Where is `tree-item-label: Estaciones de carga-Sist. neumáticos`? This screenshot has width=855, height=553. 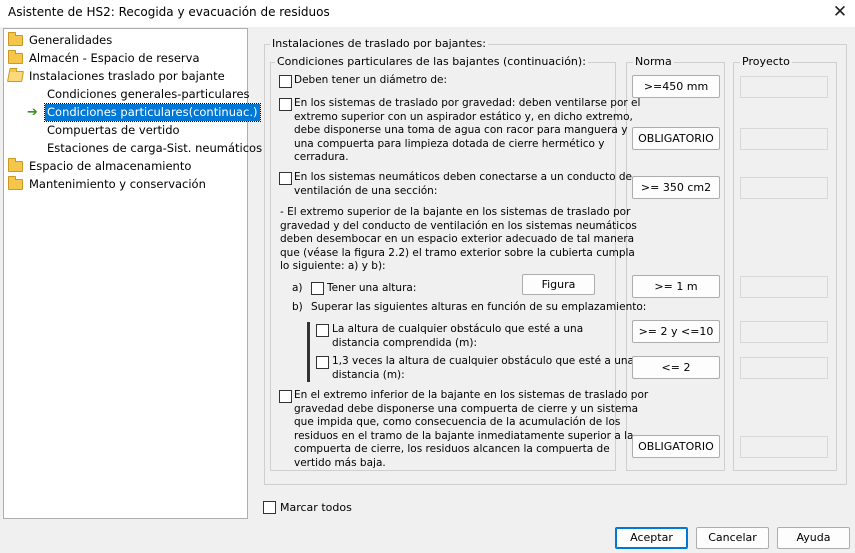 tree-item-label: Estaciones de carga-Sist. neumáticos is located at coordinates (155, 148).